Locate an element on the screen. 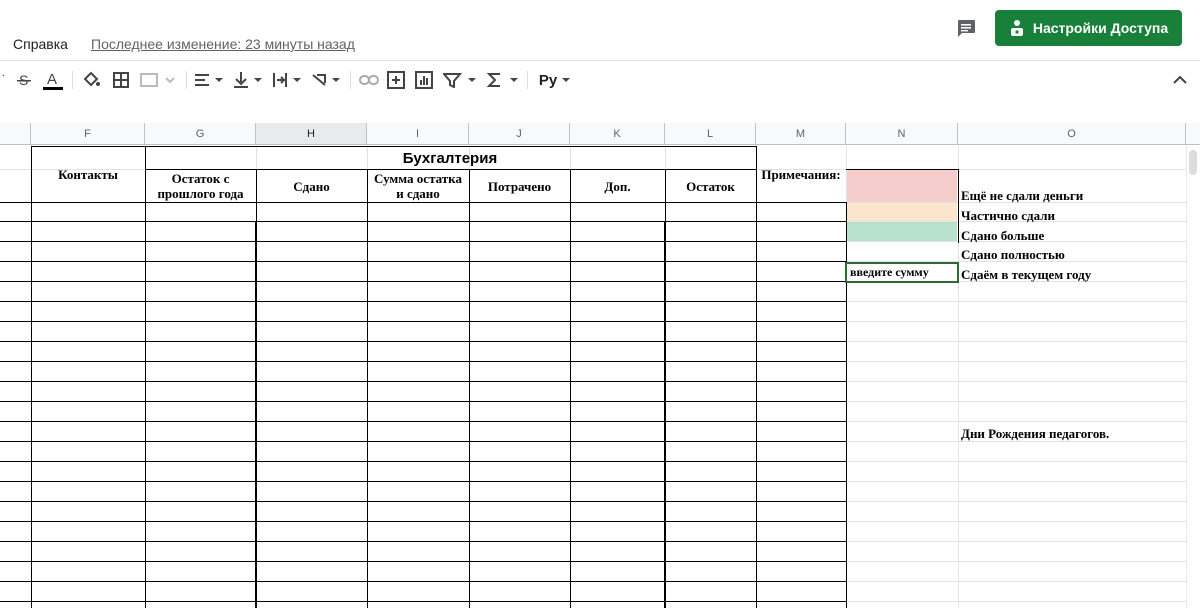 This screenshot has width=1200, height=608. column-header-o: O is located at coordinates (1072, 134).